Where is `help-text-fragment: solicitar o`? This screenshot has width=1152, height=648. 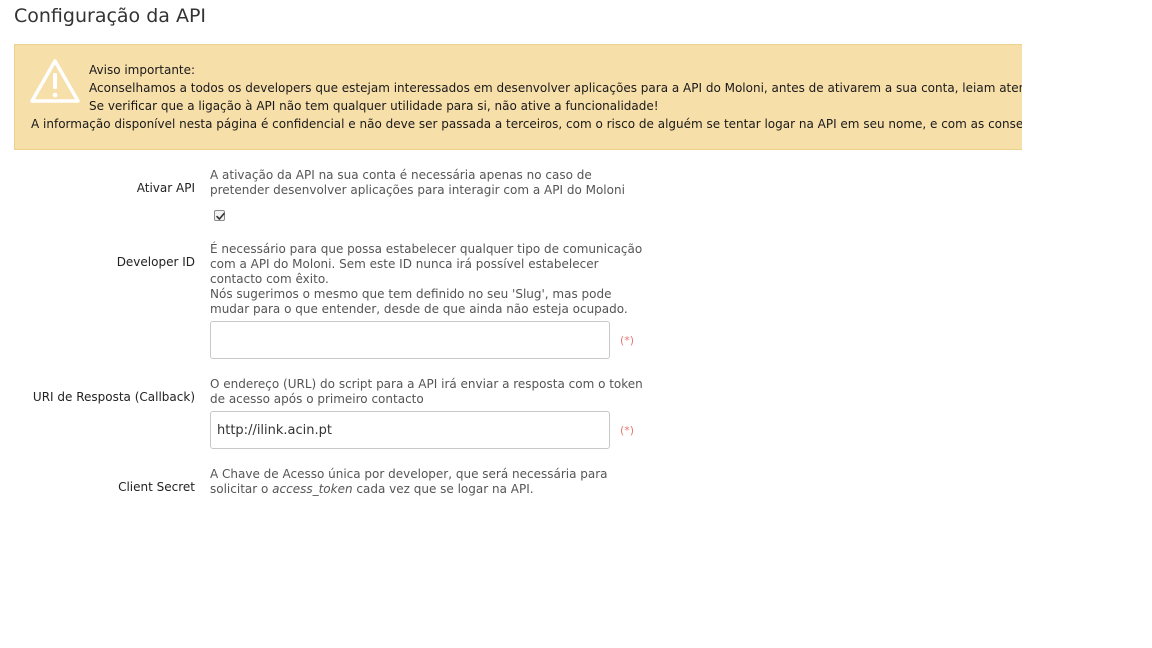 help-text-fragment: solicitar o is located at coordinates (241, 489).